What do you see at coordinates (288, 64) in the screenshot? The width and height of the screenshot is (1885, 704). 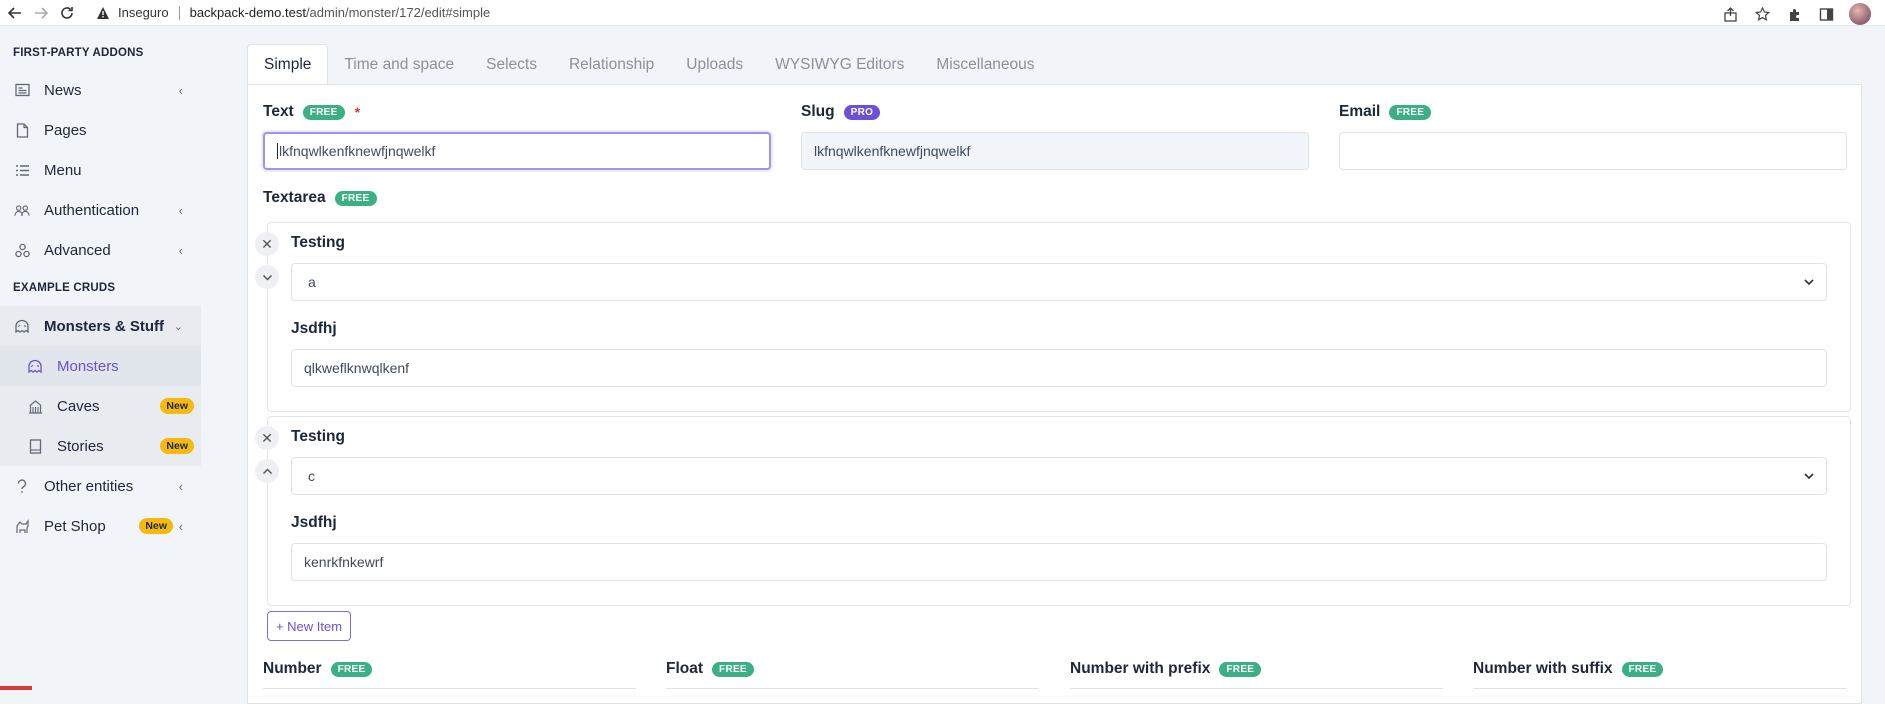 I see `tab-simple: Simple` at bounding box center [288, 64].